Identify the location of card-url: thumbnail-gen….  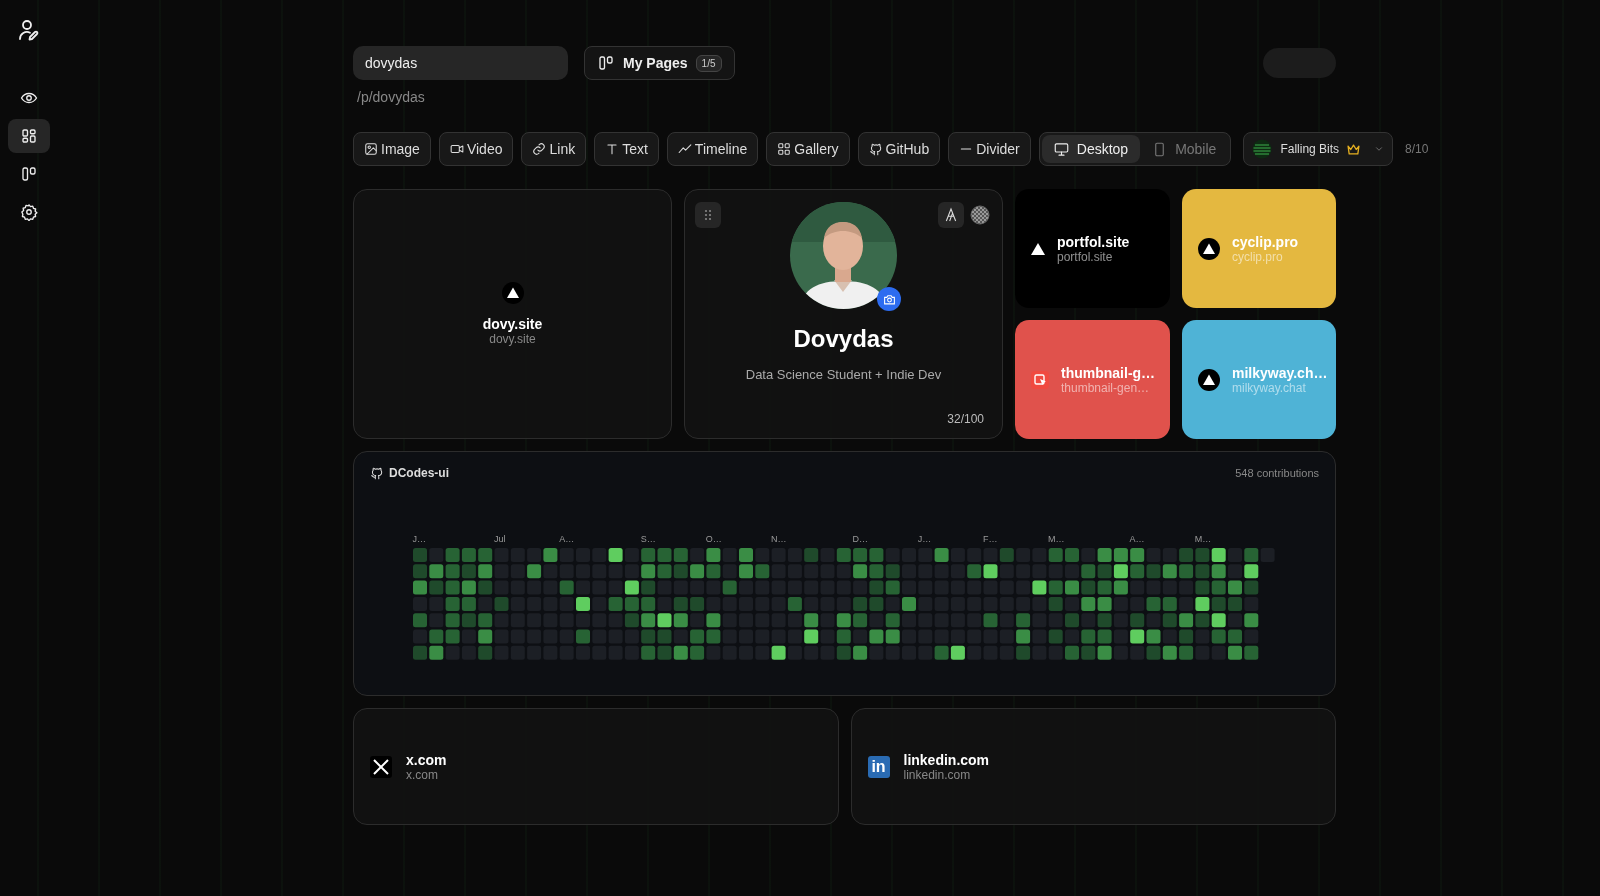
(1105, 387).